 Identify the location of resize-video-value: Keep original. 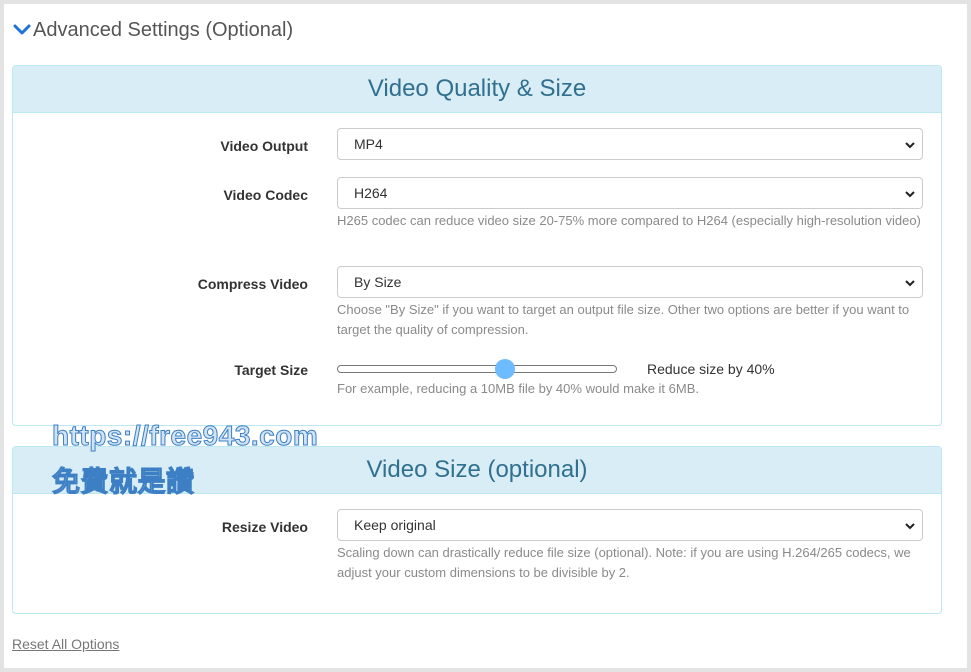
(395, 525).